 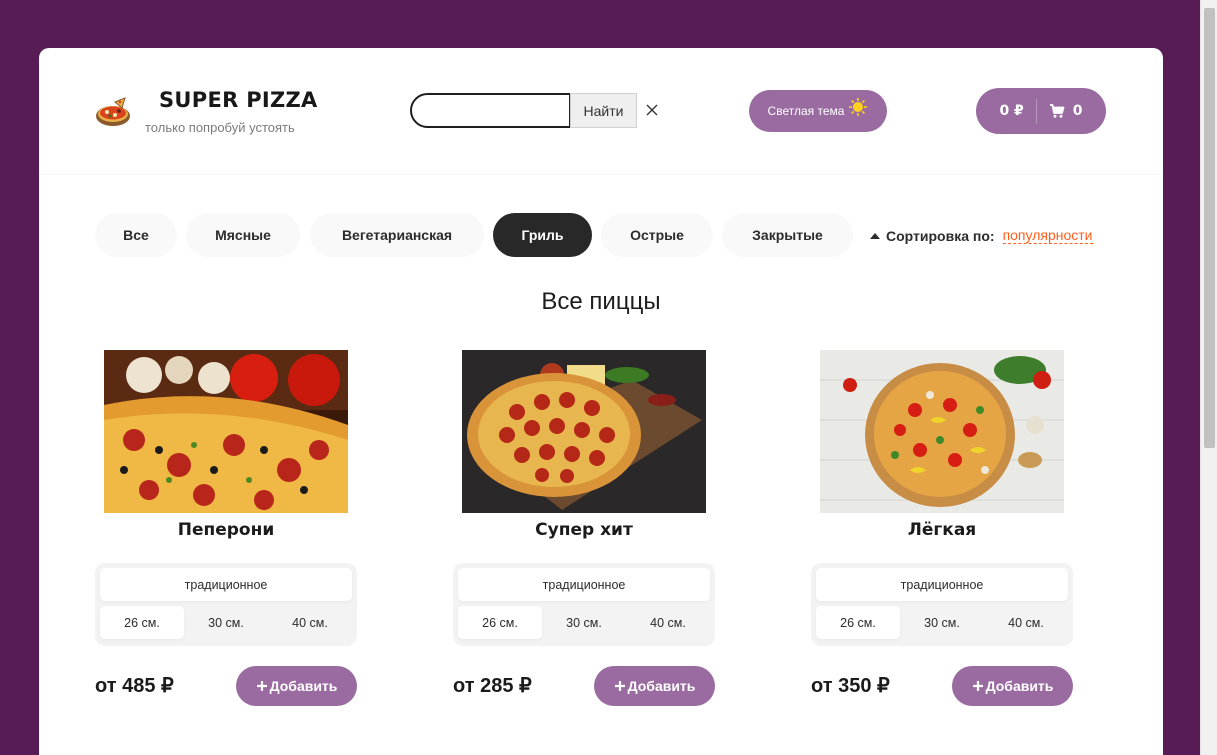 I want to click on theme-toggle-button: Светлая тема, so click(x=818, y=111).